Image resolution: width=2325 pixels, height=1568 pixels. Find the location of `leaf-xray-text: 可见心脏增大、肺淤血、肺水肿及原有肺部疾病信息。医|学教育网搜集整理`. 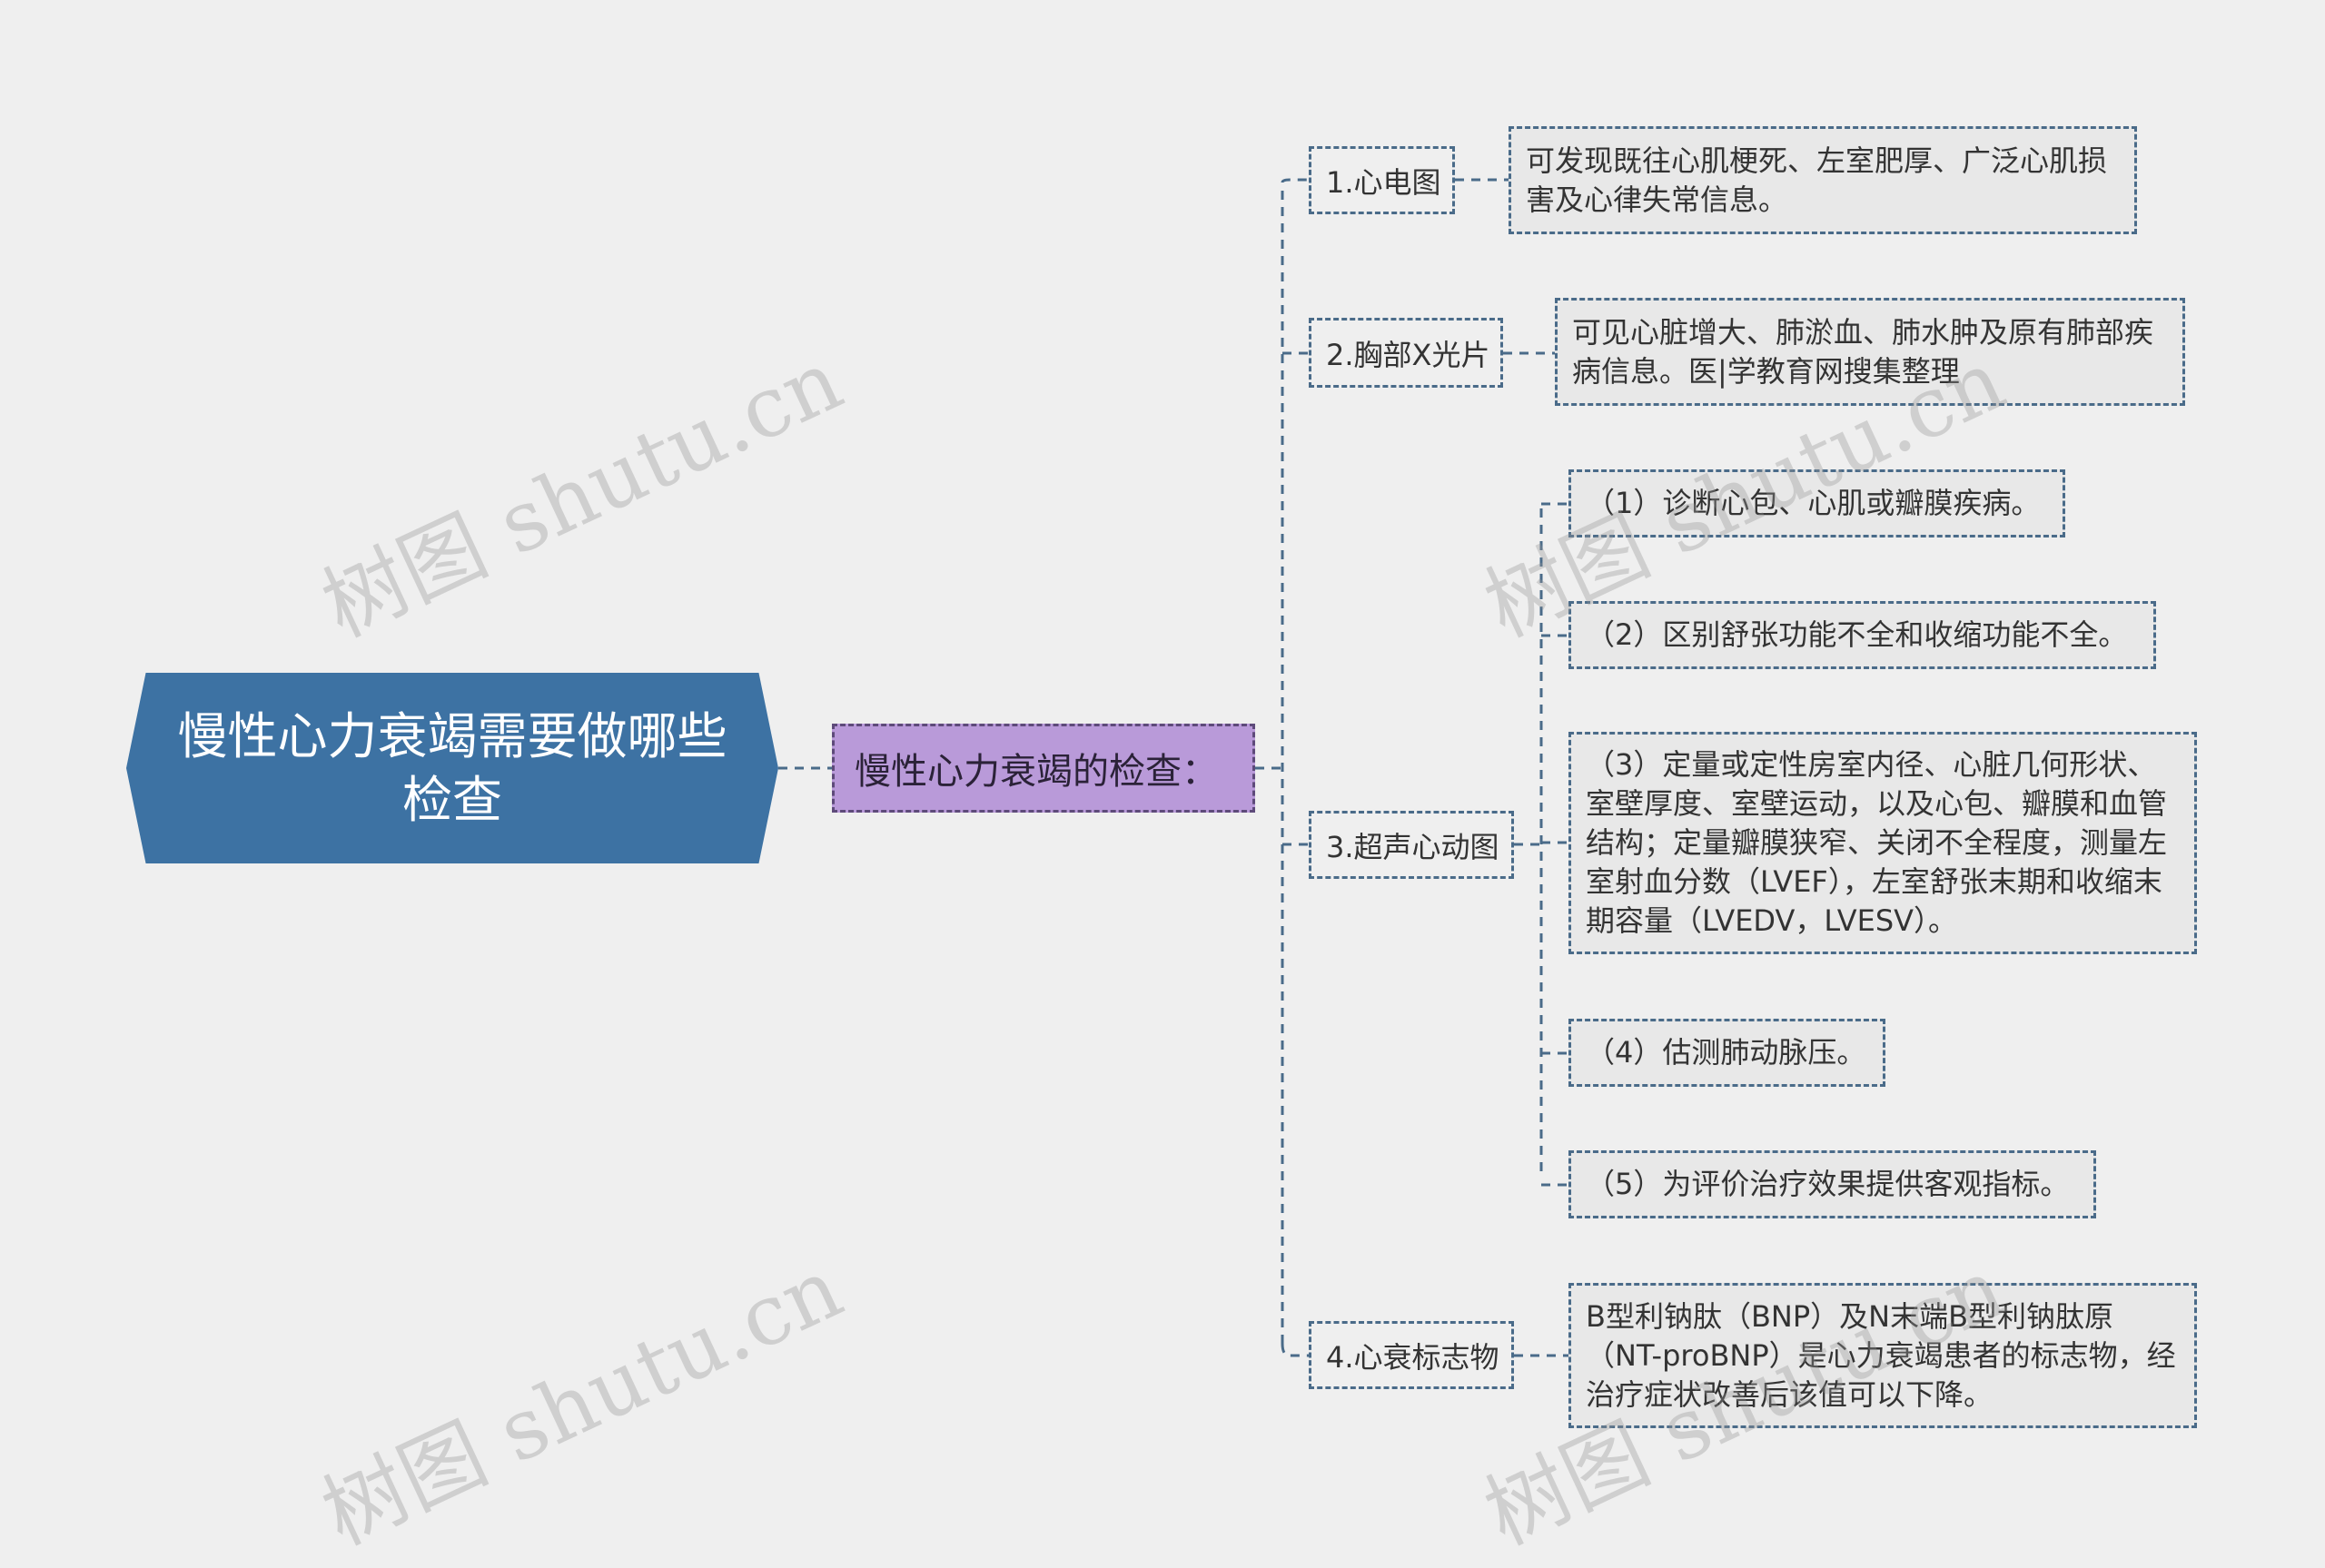

leaf-xray-text: 可见心脏增大、肺淤血、肺水肿及原有肺部疾病信息。医|学教育网搜集整理 is located at coordinates (1863, 352).